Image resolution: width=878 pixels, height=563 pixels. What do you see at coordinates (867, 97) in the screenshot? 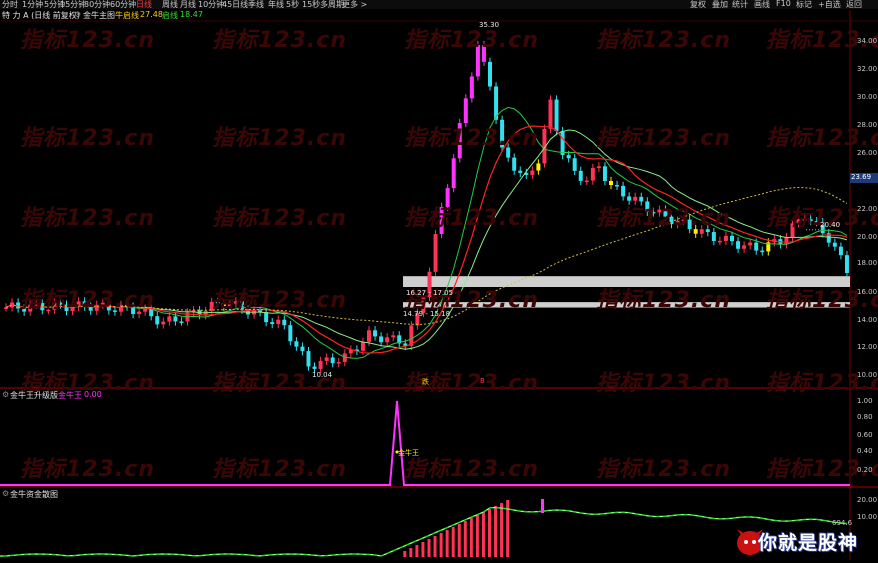
I see `price-tick: 30.00` at bounding box center [867, 97].